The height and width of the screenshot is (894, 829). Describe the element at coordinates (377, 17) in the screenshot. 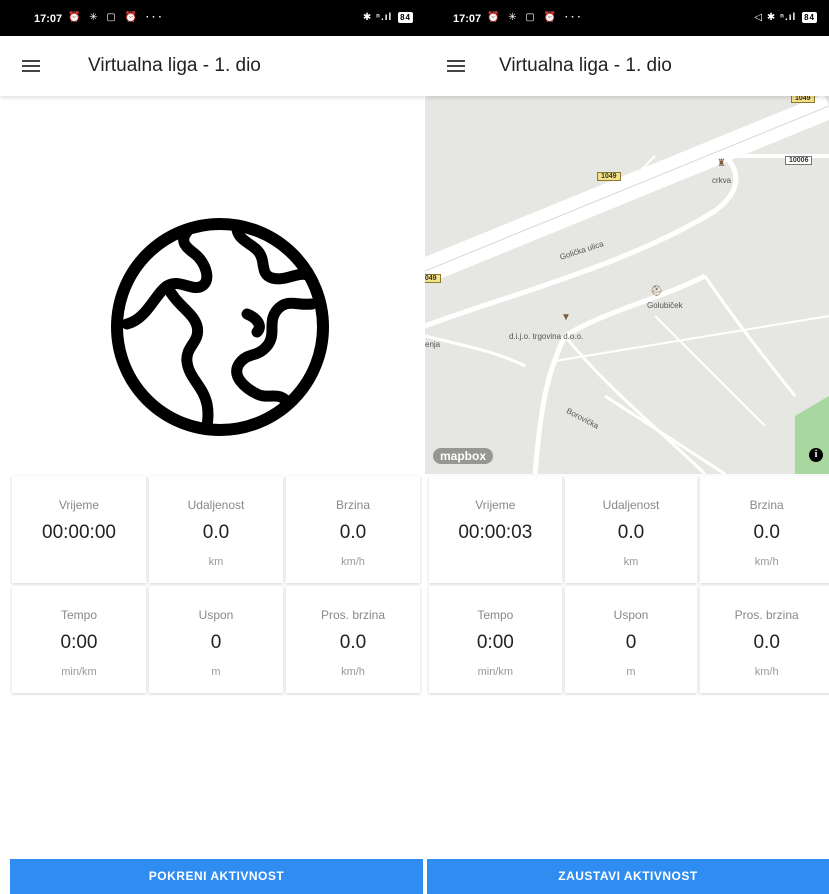

I see `signal-icons: ✱ ⁿ.ıl` at that location.